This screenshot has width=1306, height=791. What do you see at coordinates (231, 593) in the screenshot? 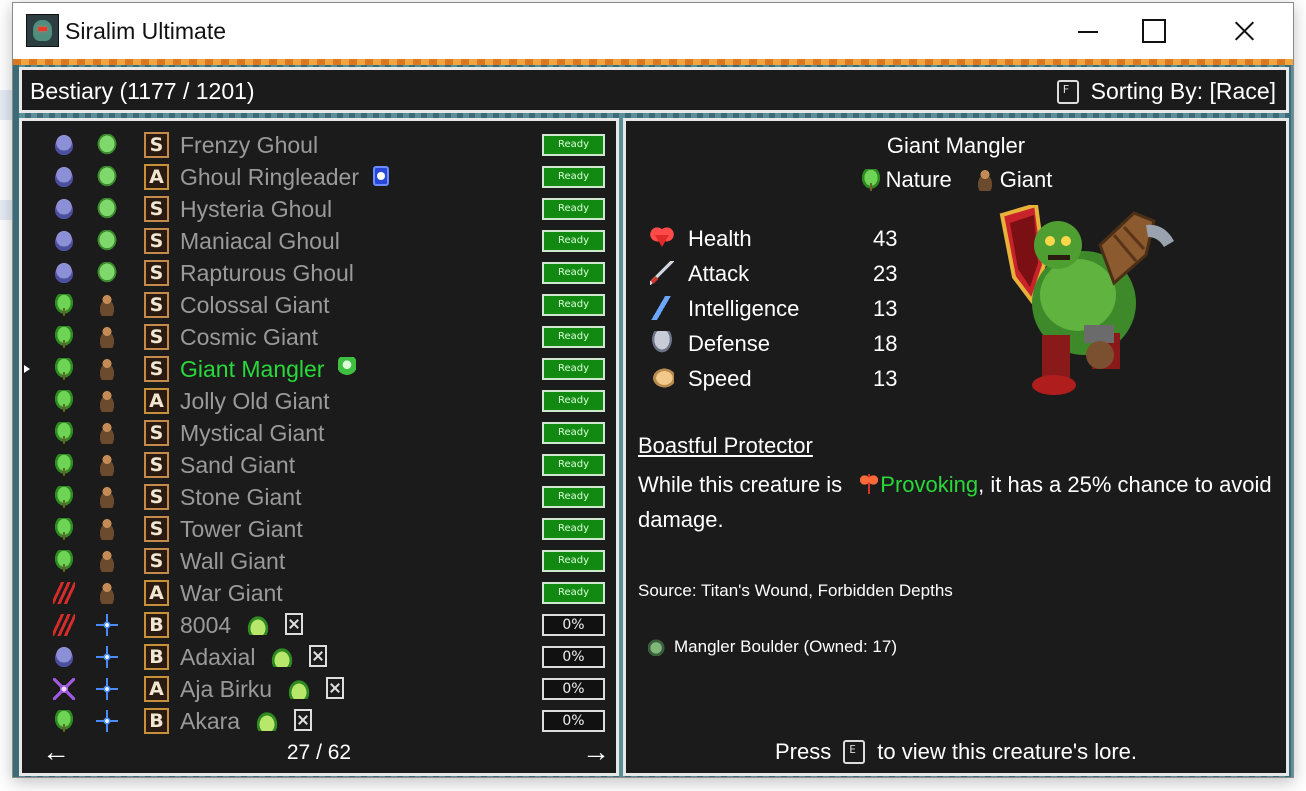
I see `creature-row-name: War Giant` at bounding box center [231, 593].